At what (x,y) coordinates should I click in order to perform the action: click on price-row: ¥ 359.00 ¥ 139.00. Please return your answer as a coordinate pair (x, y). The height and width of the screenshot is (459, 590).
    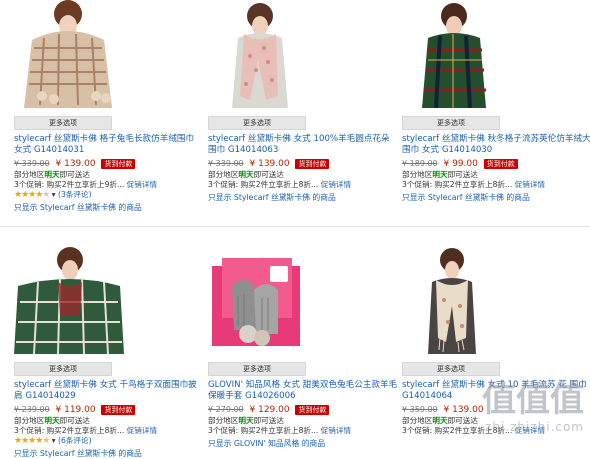
    Looking at the image, I should click on (496, 410).